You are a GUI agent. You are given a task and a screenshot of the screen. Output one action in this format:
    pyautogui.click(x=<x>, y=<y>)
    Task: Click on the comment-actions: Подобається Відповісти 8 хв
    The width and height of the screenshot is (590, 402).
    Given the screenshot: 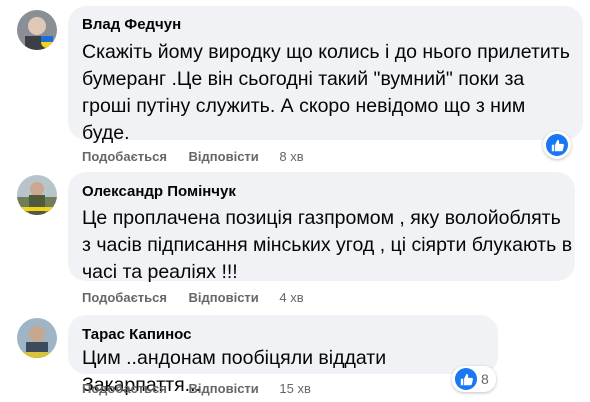 What is the action you would take?
    pyautogui.click(x=193, y=157)
    